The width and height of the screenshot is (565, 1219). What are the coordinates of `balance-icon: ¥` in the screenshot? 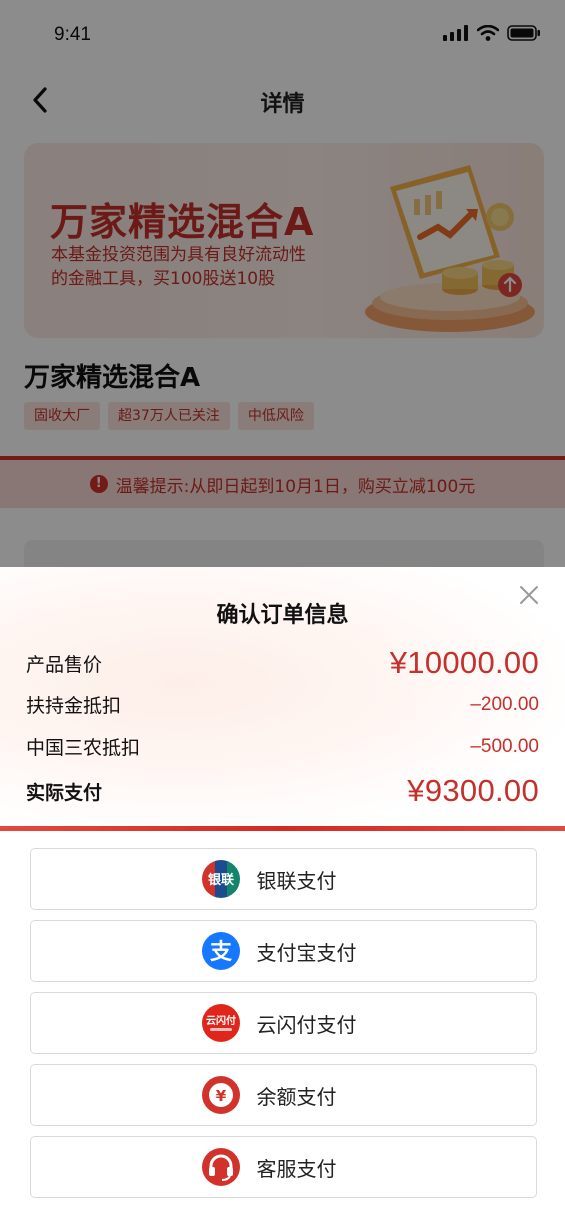 It's located at (220, 1095).